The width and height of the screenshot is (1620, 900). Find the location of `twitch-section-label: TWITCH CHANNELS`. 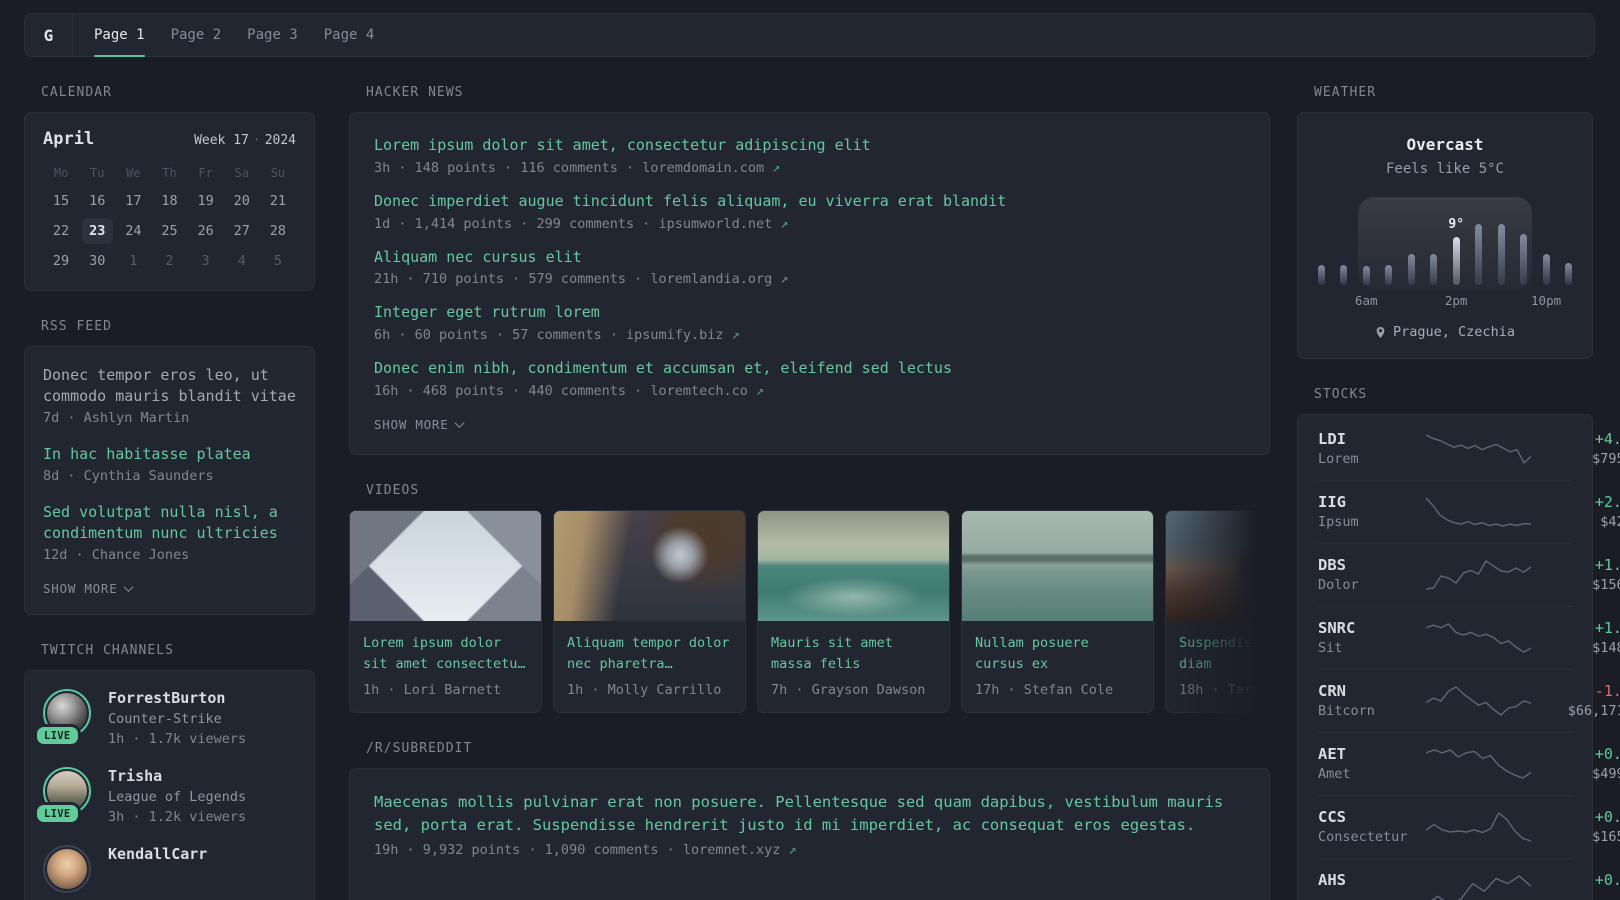

twitch-section-label: TWITCH CHANNELS is located at coordinates (107, 650).